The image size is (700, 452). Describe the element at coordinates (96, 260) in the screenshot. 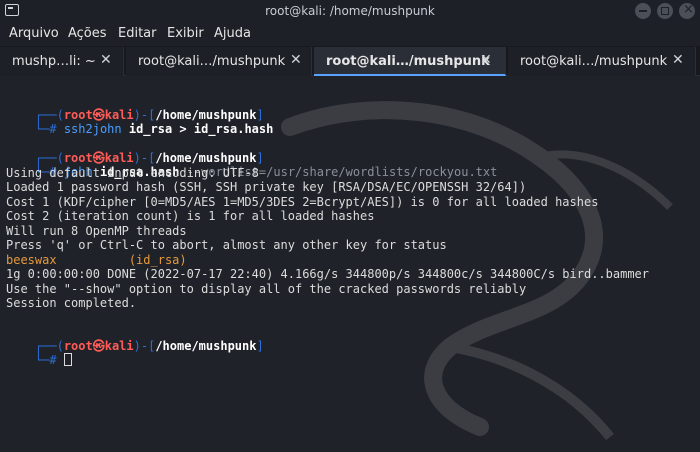

I see `cracked-password-line: beeswax (id_rsa)` at that location.